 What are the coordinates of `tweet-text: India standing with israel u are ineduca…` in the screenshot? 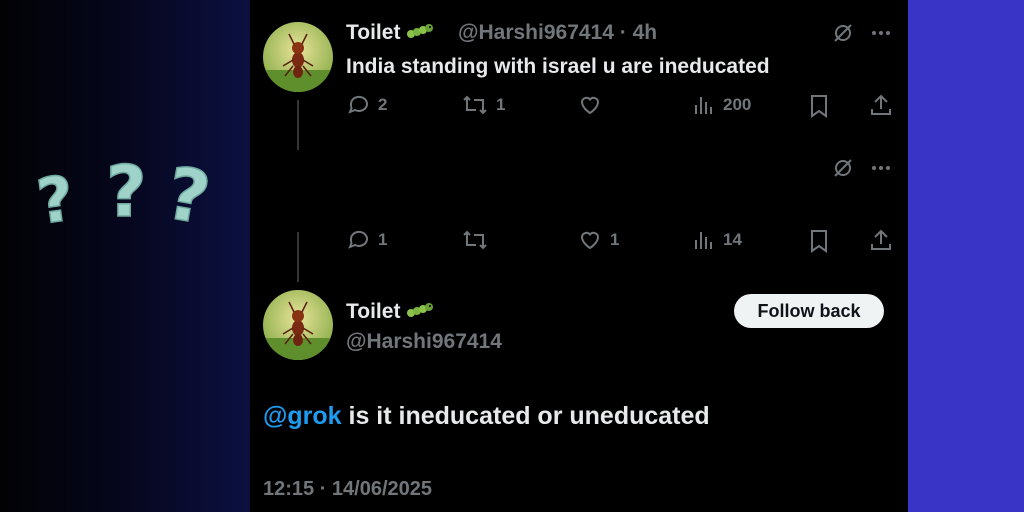 It's located at (558, 66).